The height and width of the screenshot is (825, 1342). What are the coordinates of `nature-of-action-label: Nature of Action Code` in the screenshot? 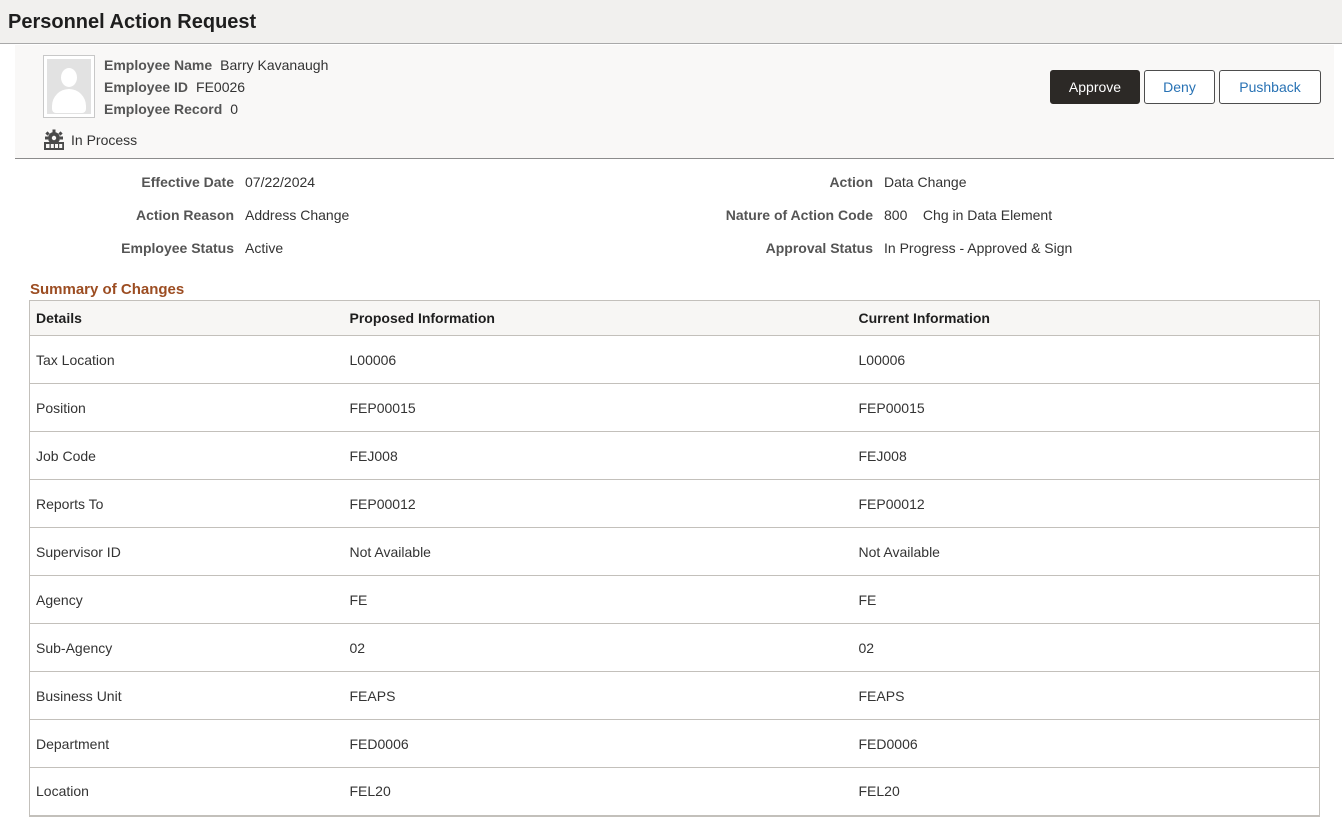 It's located at (799, 215).